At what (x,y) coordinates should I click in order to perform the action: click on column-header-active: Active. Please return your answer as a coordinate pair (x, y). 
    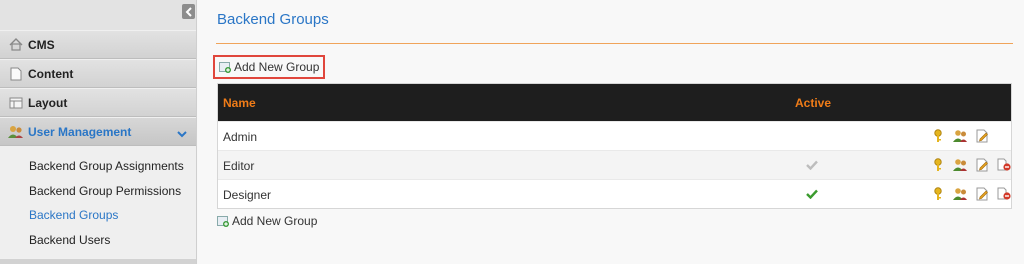
    Looking at the image, I should click on (813, 103).